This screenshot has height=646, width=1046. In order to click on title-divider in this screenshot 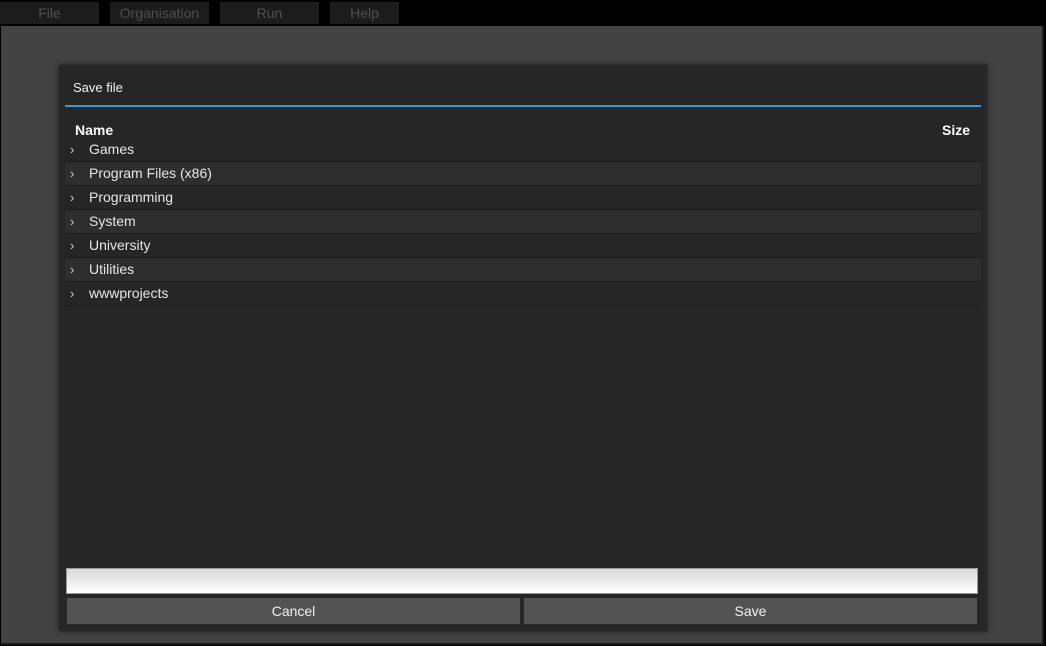, I will do `click(523, 106)`.